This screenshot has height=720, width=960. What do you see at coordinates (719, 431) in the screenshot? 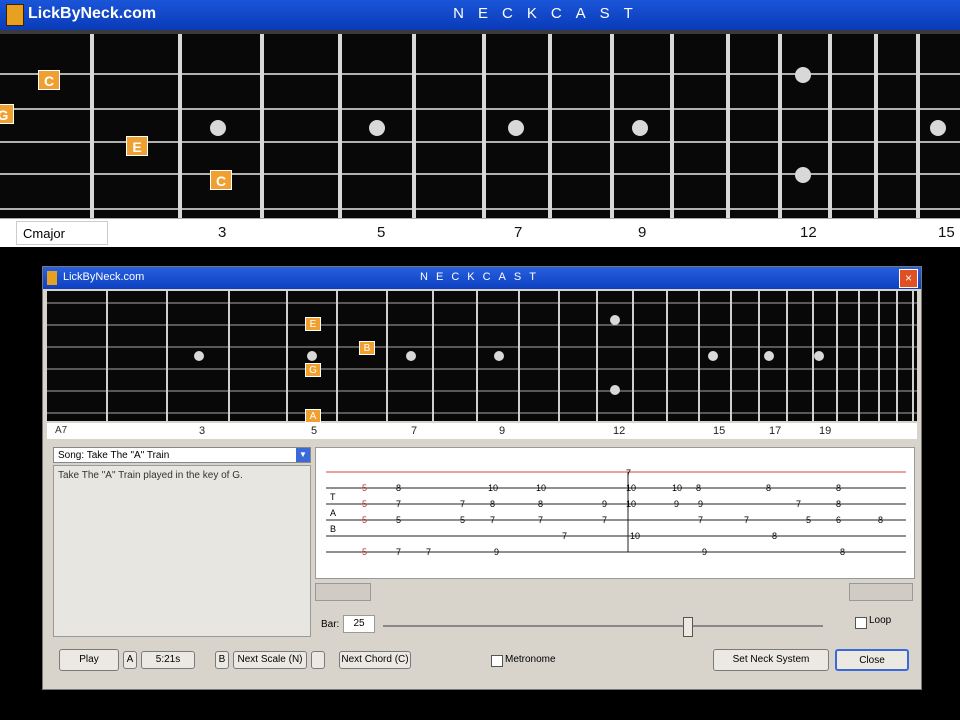
I see `fret-number: 15` at bounding box center [719, 431].